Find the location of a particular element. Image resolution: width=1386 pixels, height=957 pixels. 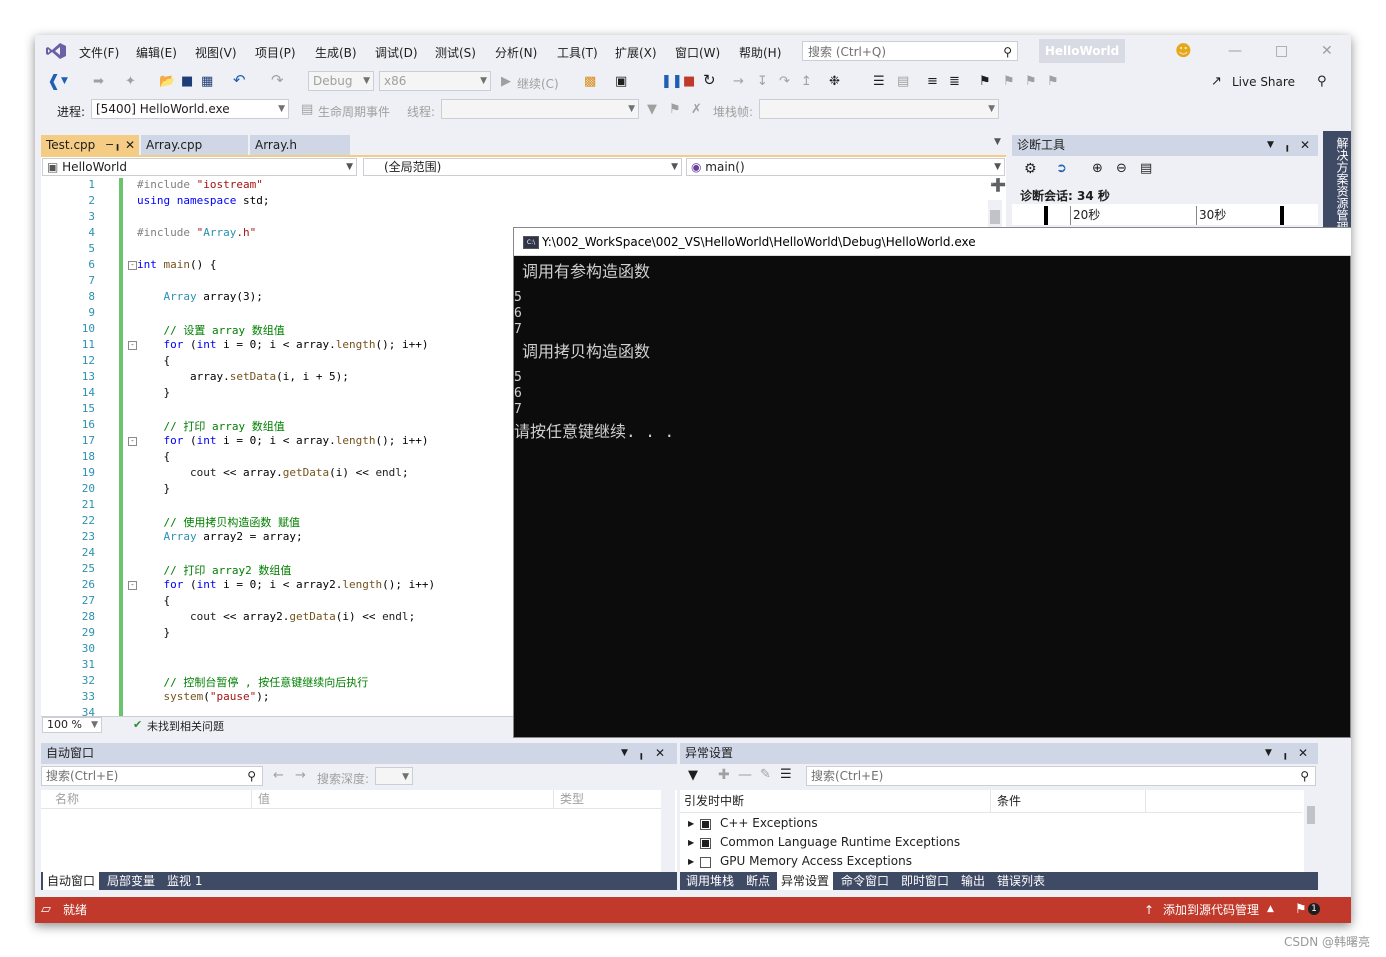

new-project-icon: ✦ is located at coordinates (130, 81).